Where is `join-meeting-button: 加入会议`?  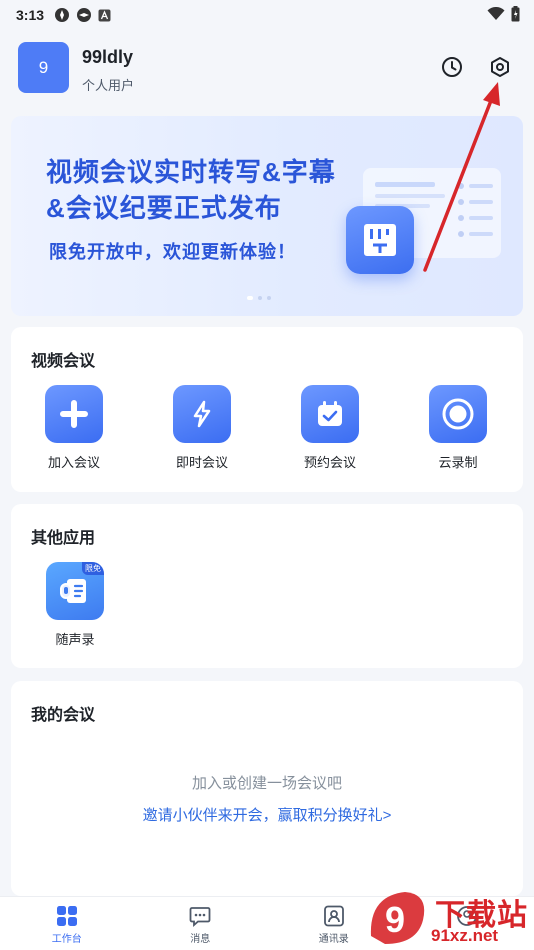
join-meeting-button: 加入会议 is located at coordinates (74, 428).